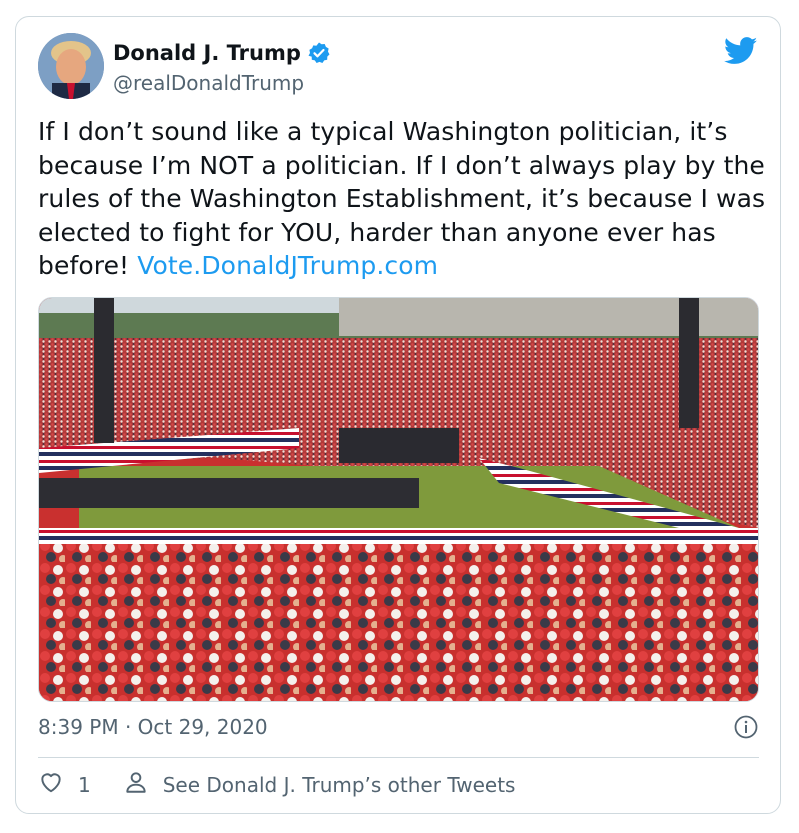  What do you see at coordinates (208, 83) in the screenshot?
I see `author-handle: @realDonaldTrump` at bounding box center [208, 83].